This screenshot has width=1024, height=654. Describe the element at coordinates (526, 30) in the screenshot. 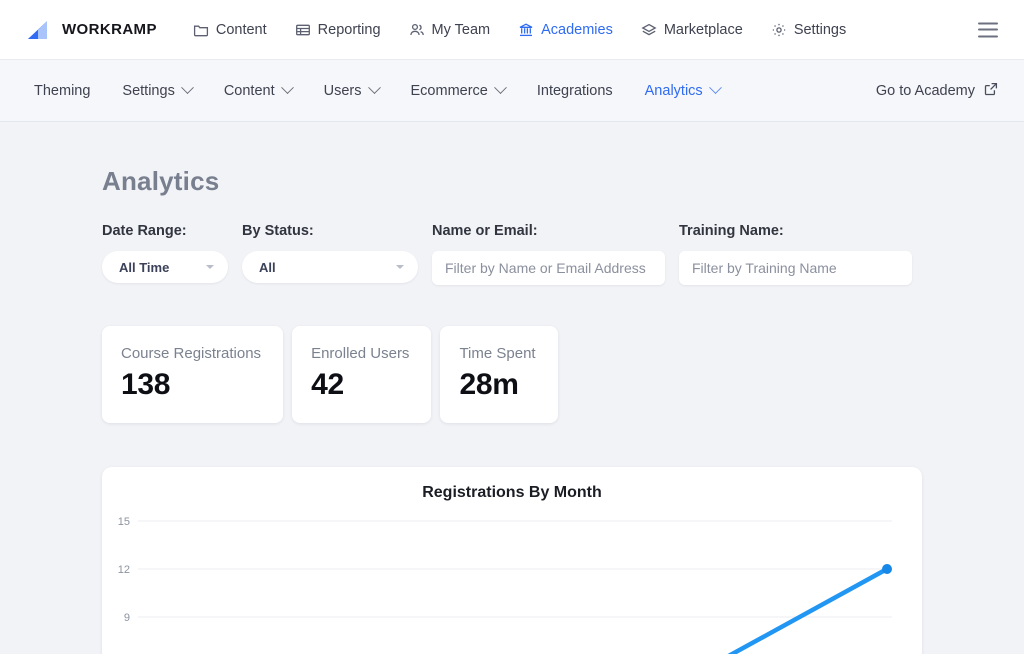

I see `bank-icon` at that location.